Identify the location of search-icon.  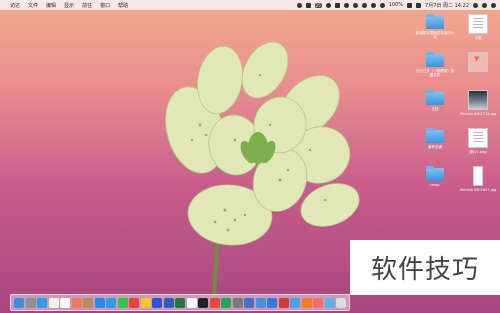
(475, 5).